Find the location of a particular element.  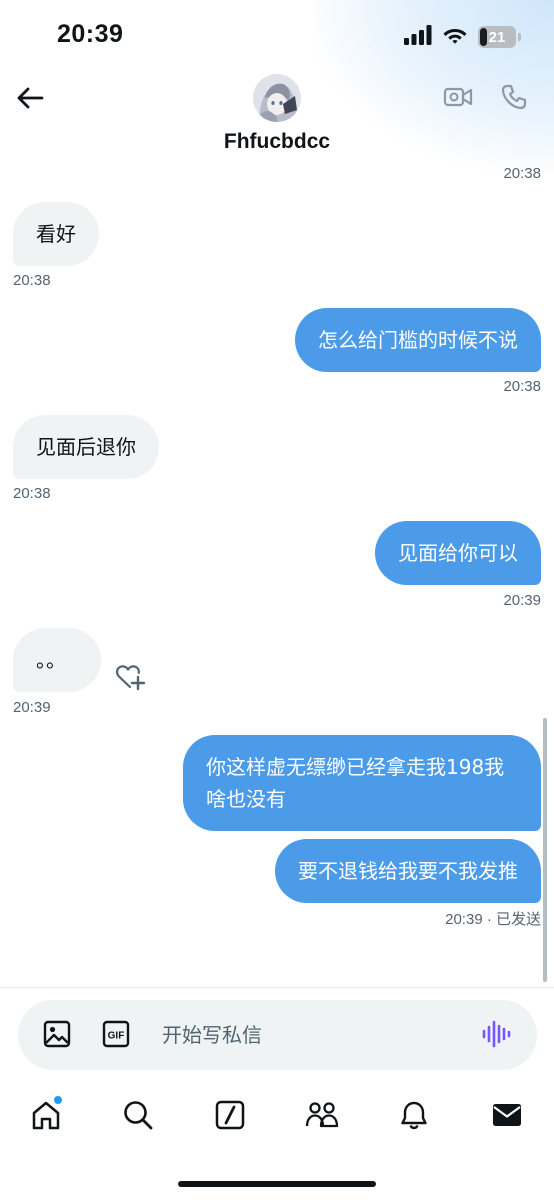

gif-icon: GIF is located at coordinates (116, 1034).